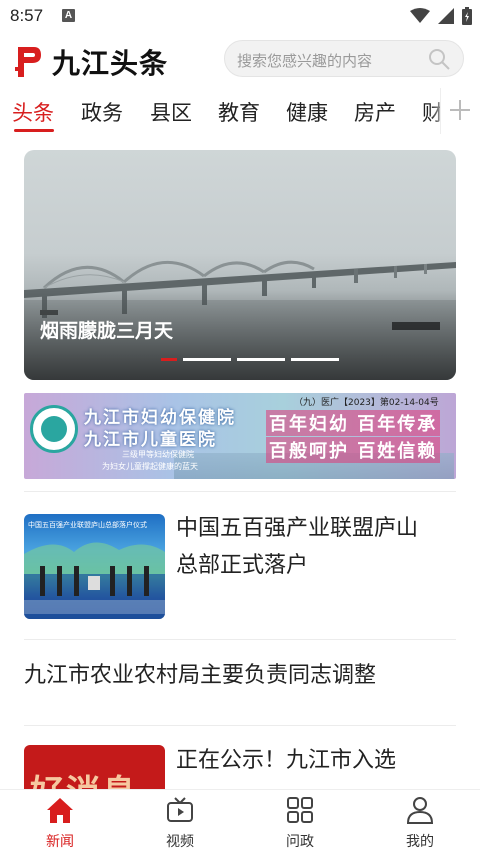 This screenshot has height=853, width=480. Describe the element at coordinates (102, 112) in the screenshot. I see `tab-government: 政务` at that location.